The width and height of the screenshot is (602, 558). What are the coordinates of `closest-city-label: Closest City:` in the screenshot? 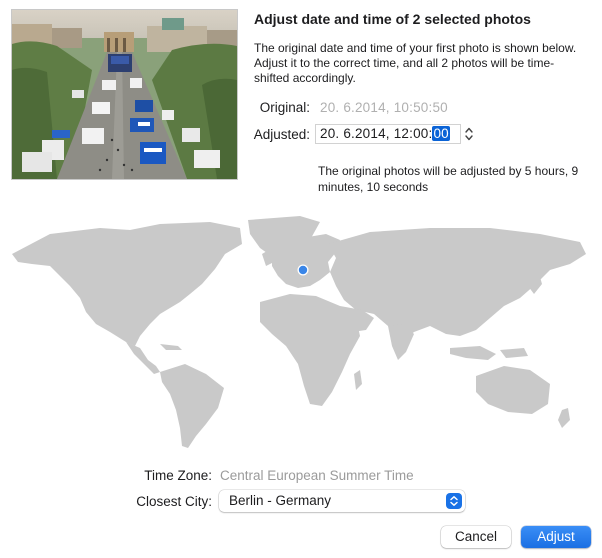 It's located at (174, 501).